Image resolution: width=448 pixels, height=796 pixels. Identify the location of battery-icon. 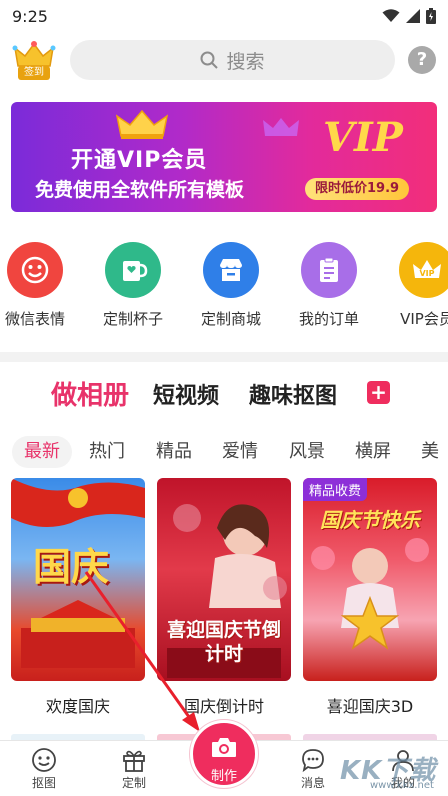
(431, 16).